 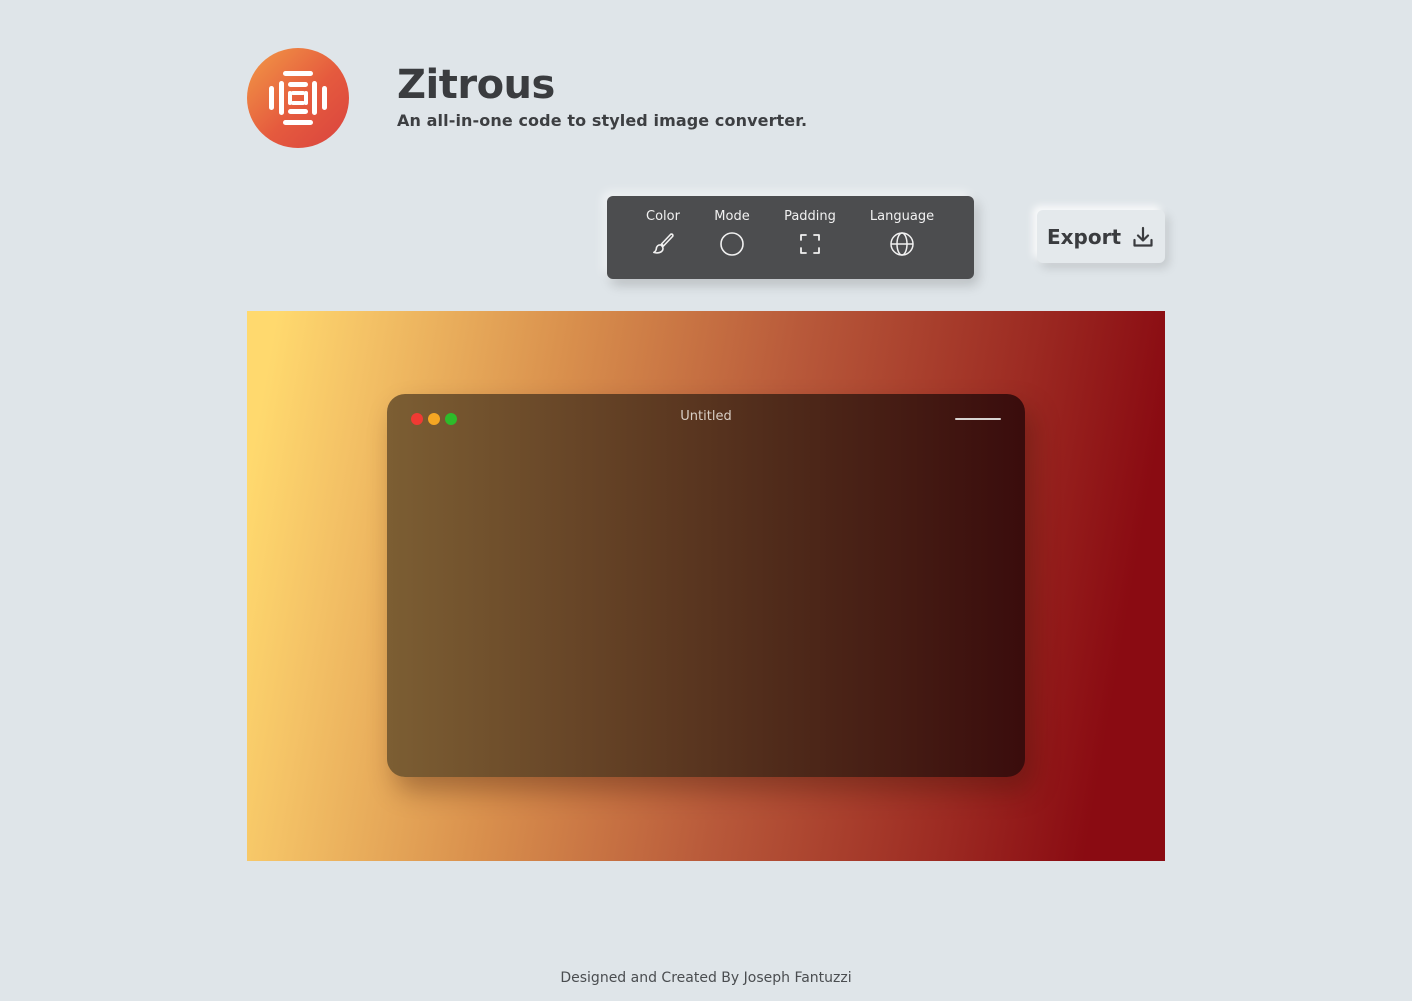 I want to click on toolbar-padding-label: Padding, so click(x=810, y=216).